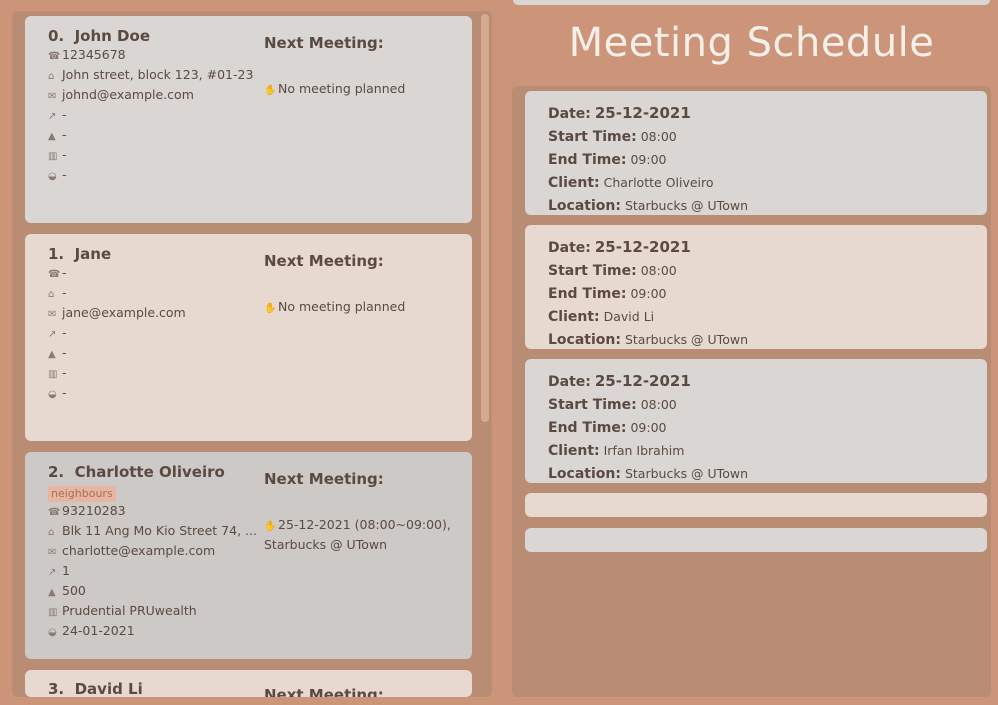 Image resolution: width=998 pixels, height=705 pixels. Describe the element at coordinates (485, 218) in the screenshot. I see `person-list-scrollbar` at that location.